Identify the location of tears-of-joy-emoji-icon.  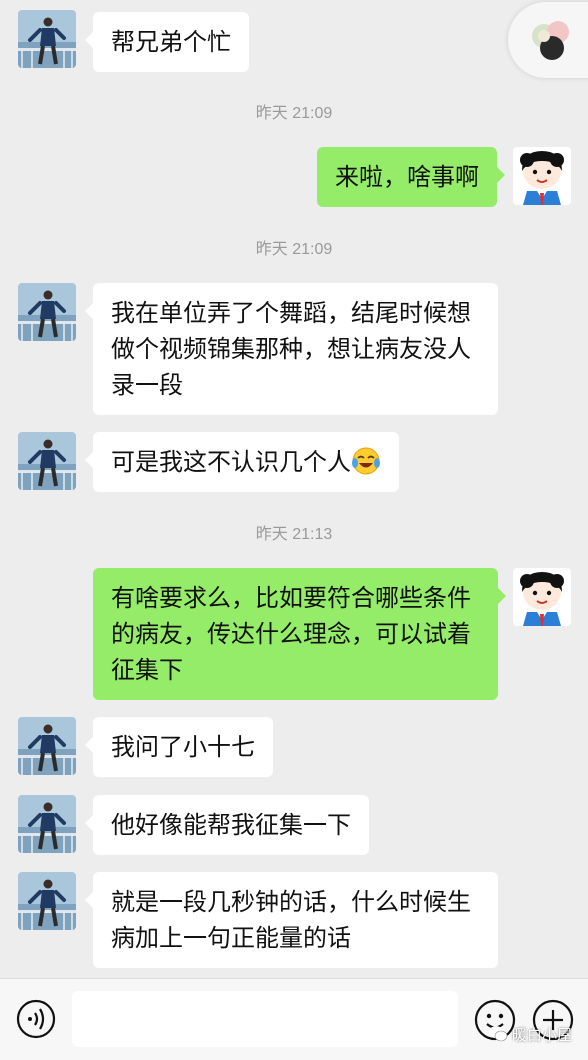
(366, 461).